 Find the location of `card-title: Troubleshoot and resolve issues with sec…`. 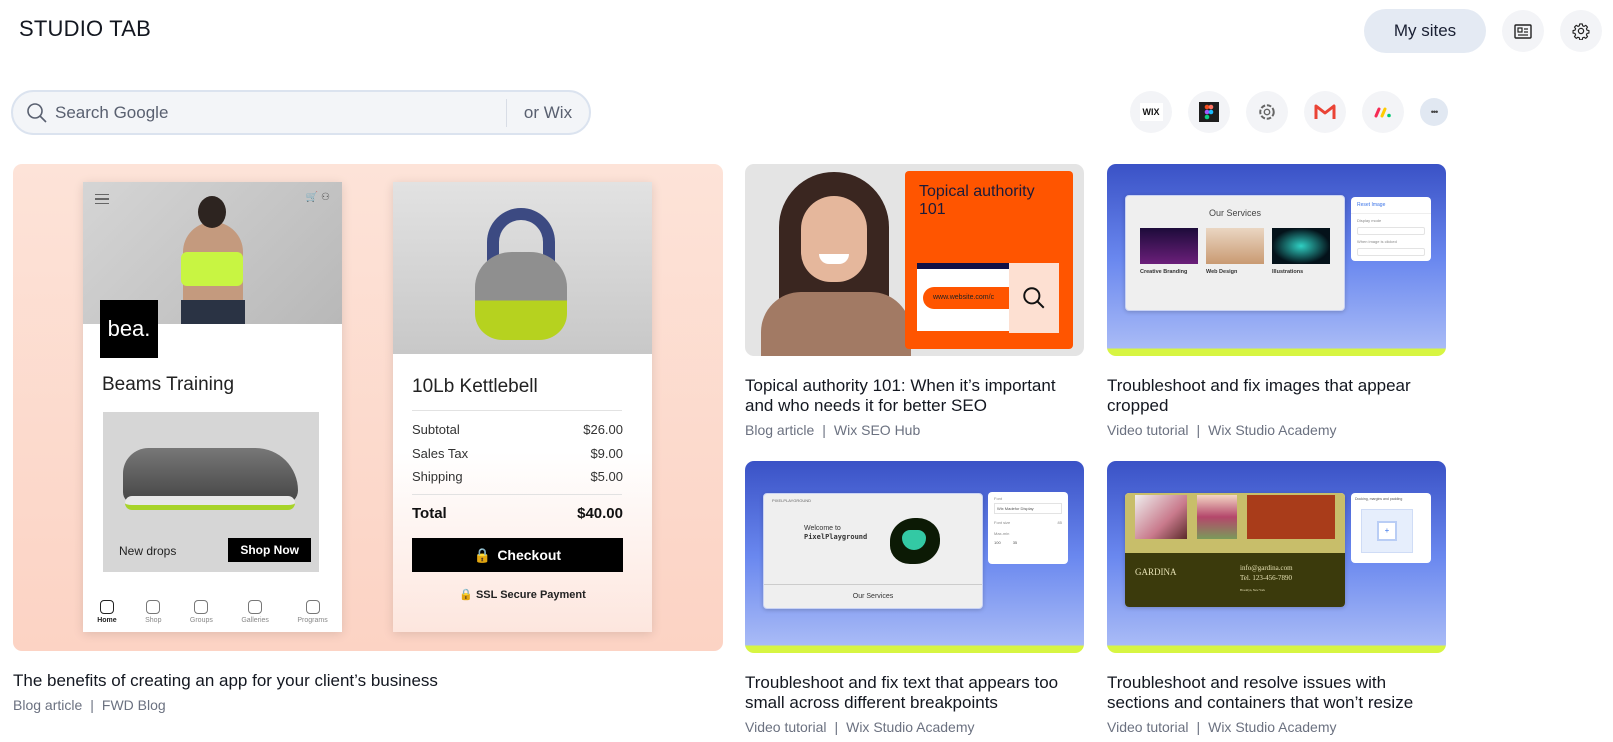

card-title: Troubleshoot and resolve issues with sec… is located at coordinates (1277, 693).